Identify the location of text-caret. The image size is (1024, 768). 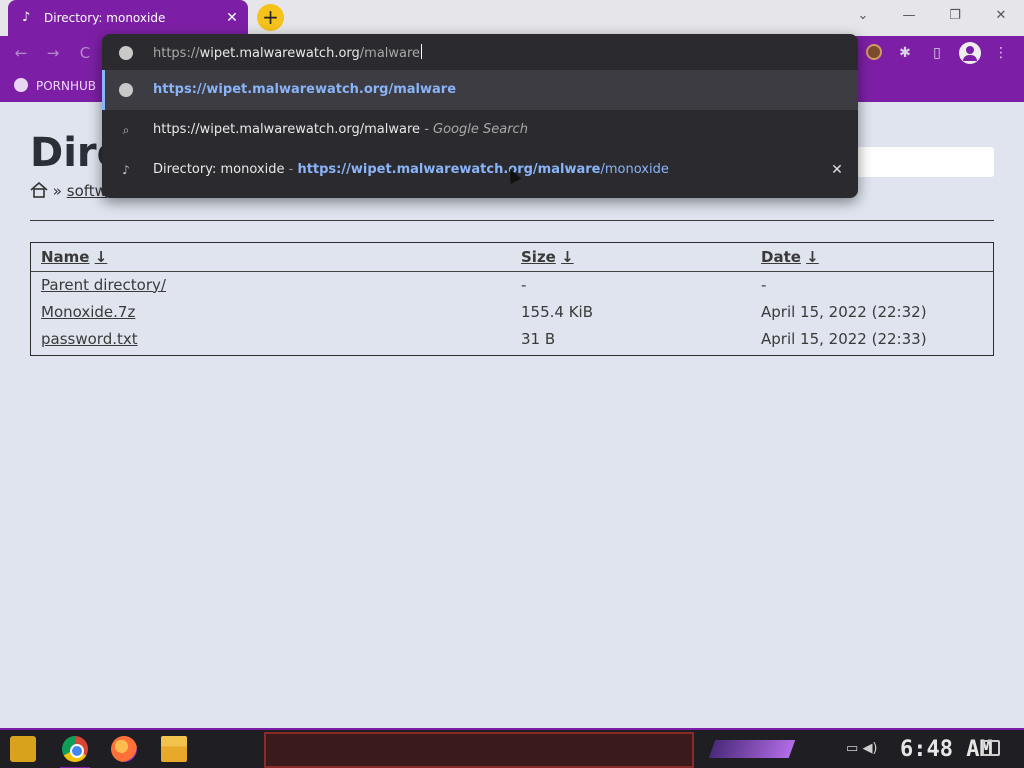
(422, 51).